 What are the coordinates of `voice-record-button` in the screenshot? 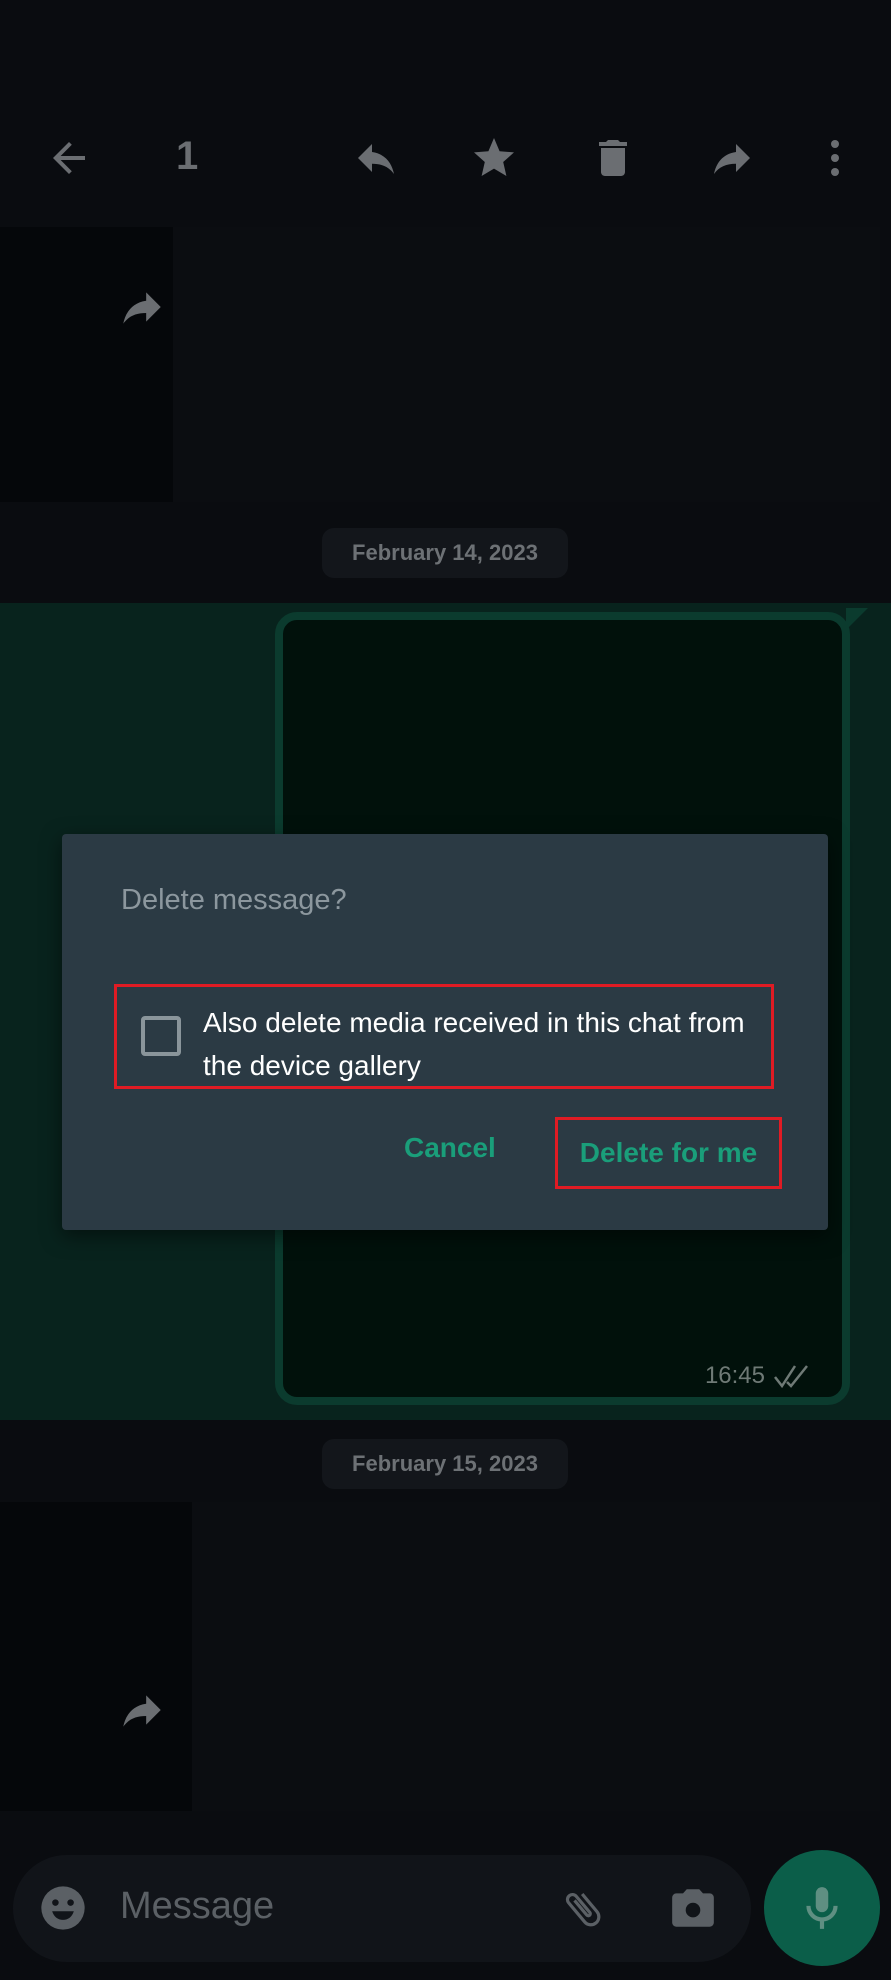 It's located at (822, 1908).